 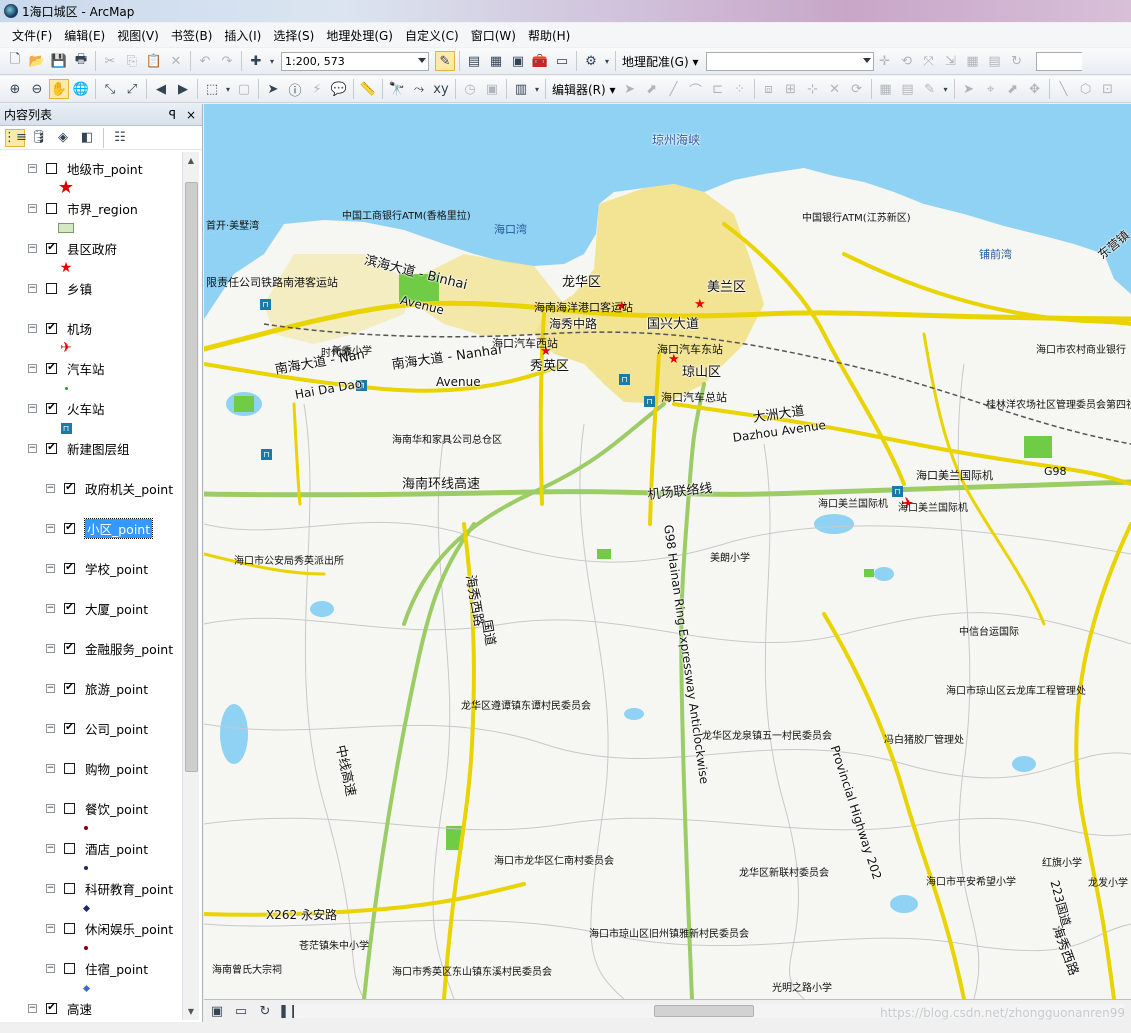 I want to click on zoom-out-icon: ⊖, so click(x=37, y=89).